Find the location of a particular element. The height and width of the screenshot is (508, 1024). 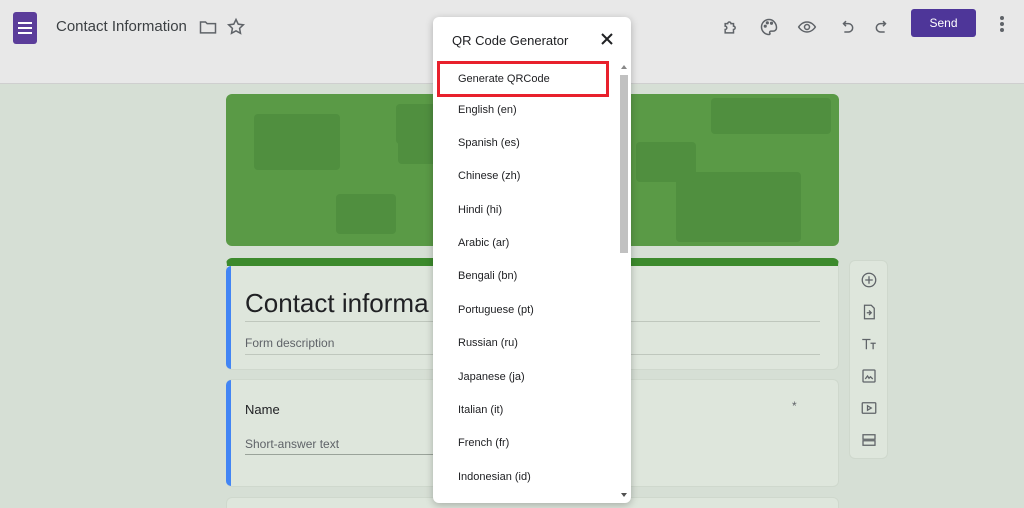

menu-item-generate-qrcode: Generate QRCode is located at coordinates (523, 79).